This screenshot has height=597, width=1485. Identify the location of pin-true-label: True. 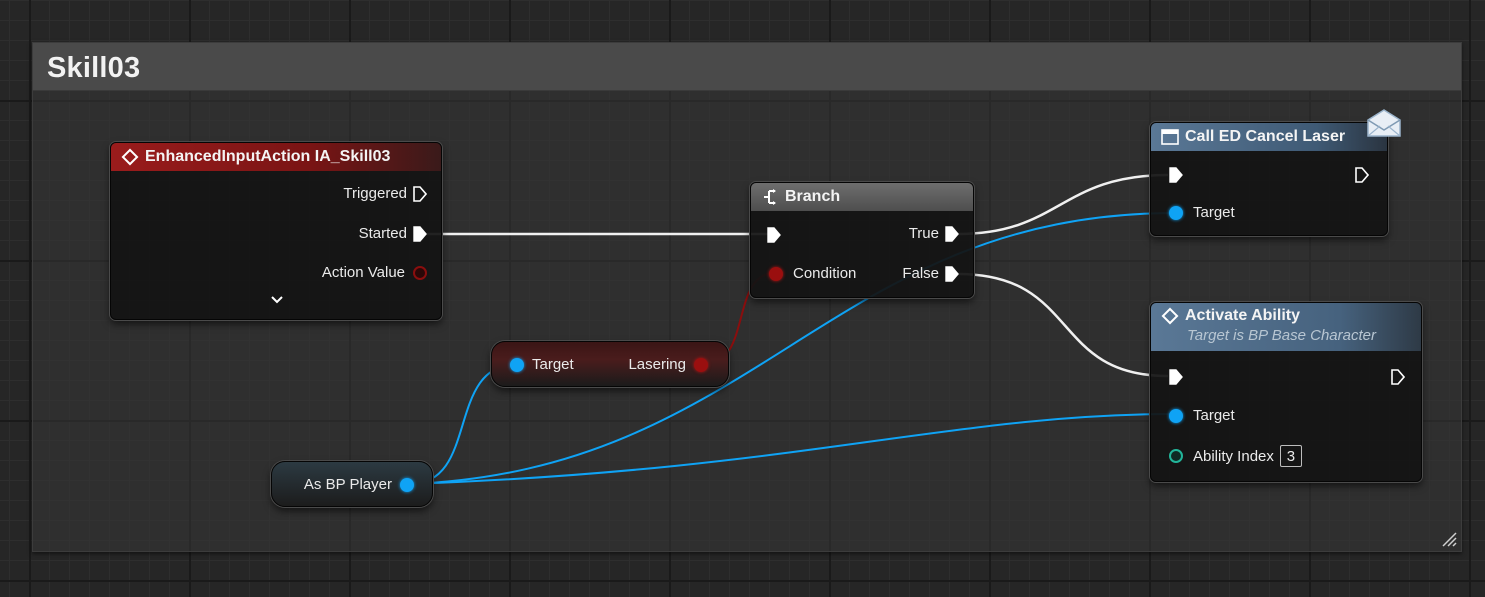
(923, 233).